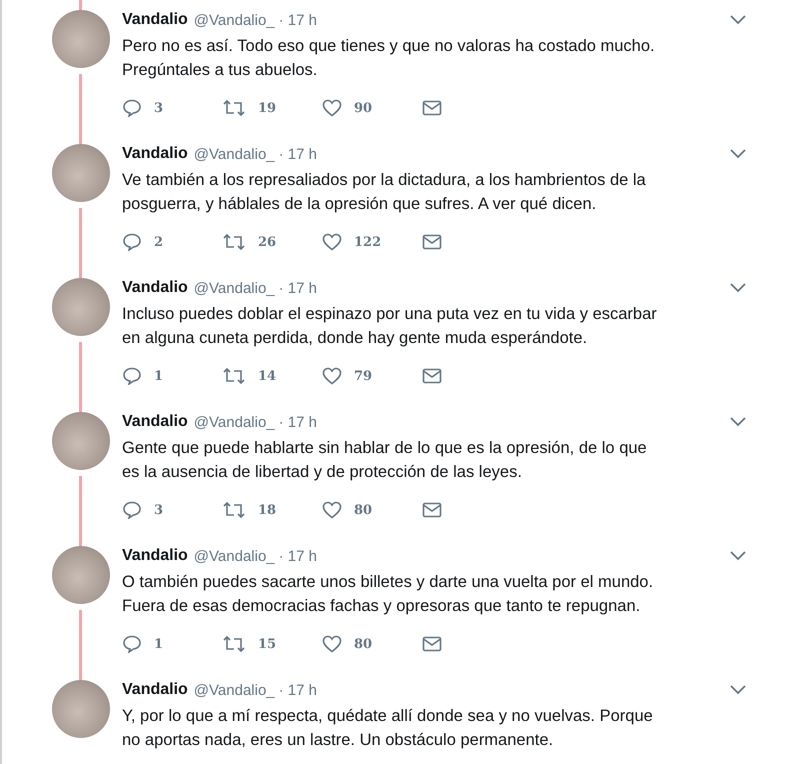 The width and height of the screenshot is (800, 764). What do you see at coordinates (267, 510) in the screenshot?
I see `retweet-count: 18` at bounding box center [267, 510].